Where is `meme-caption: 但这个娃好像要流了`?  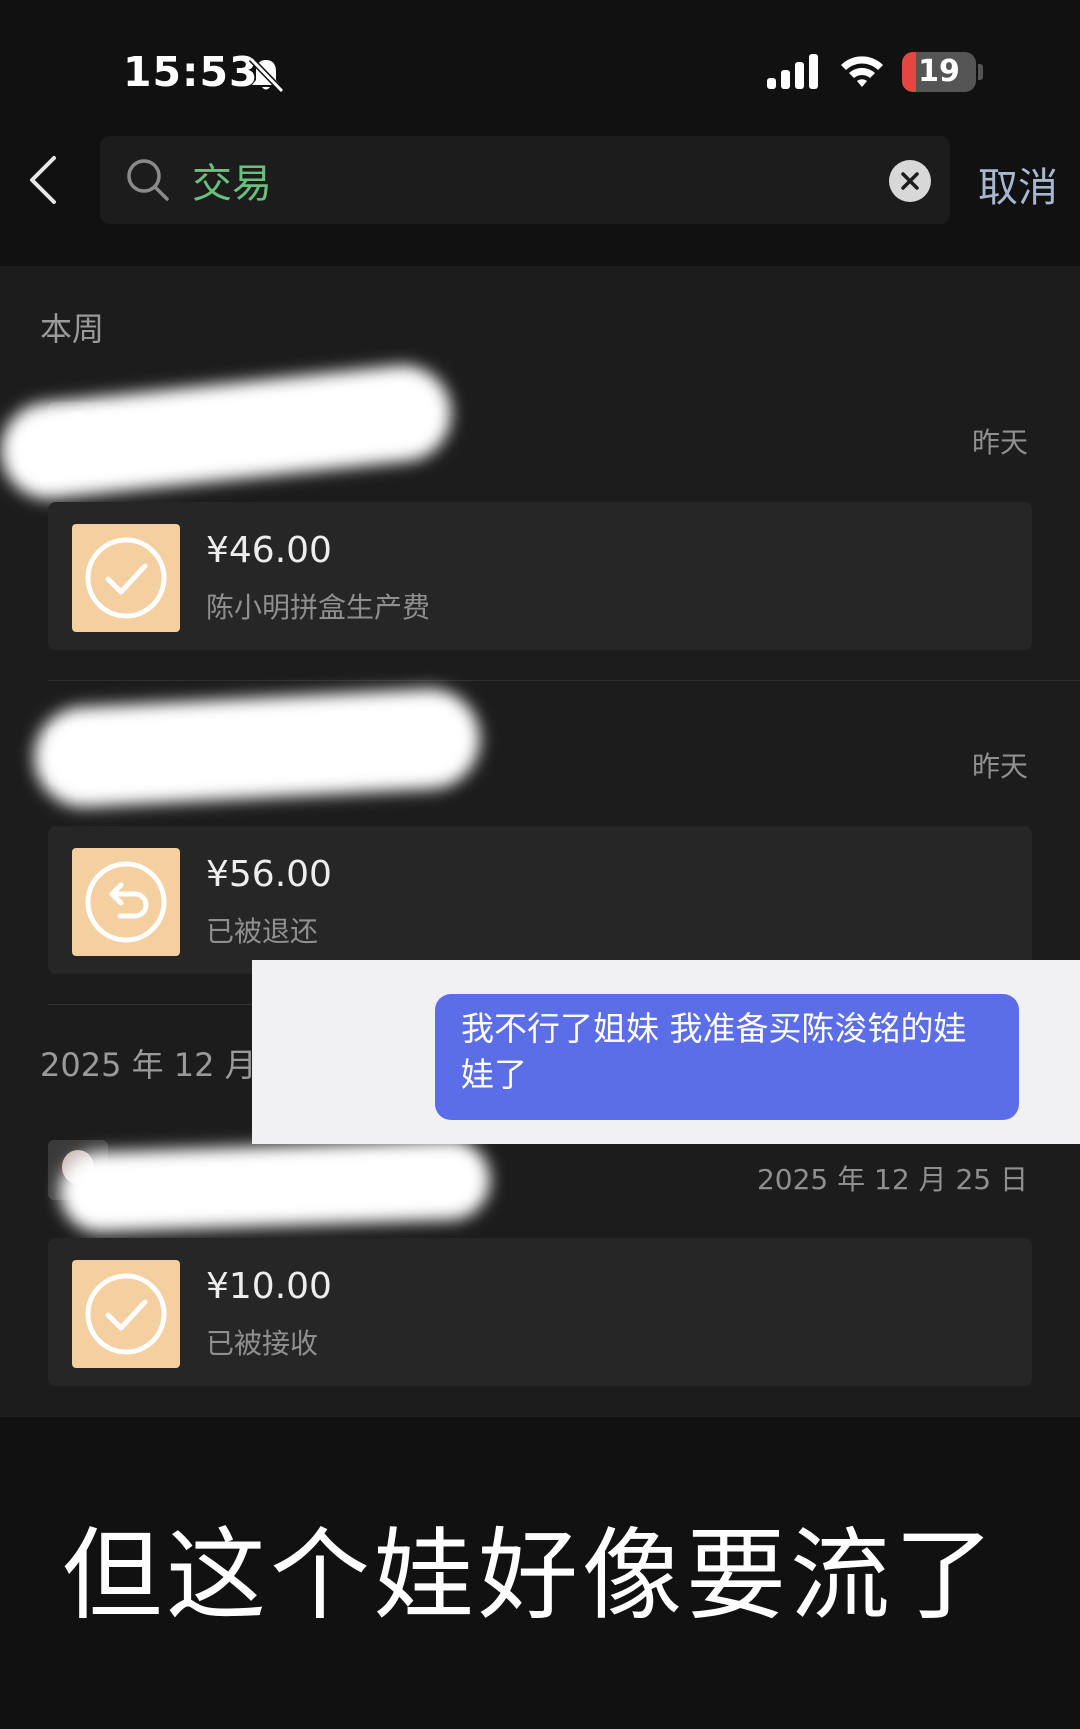 meme-caption: 但这个娃好像要流了 is located at coordinates (530, 1575).